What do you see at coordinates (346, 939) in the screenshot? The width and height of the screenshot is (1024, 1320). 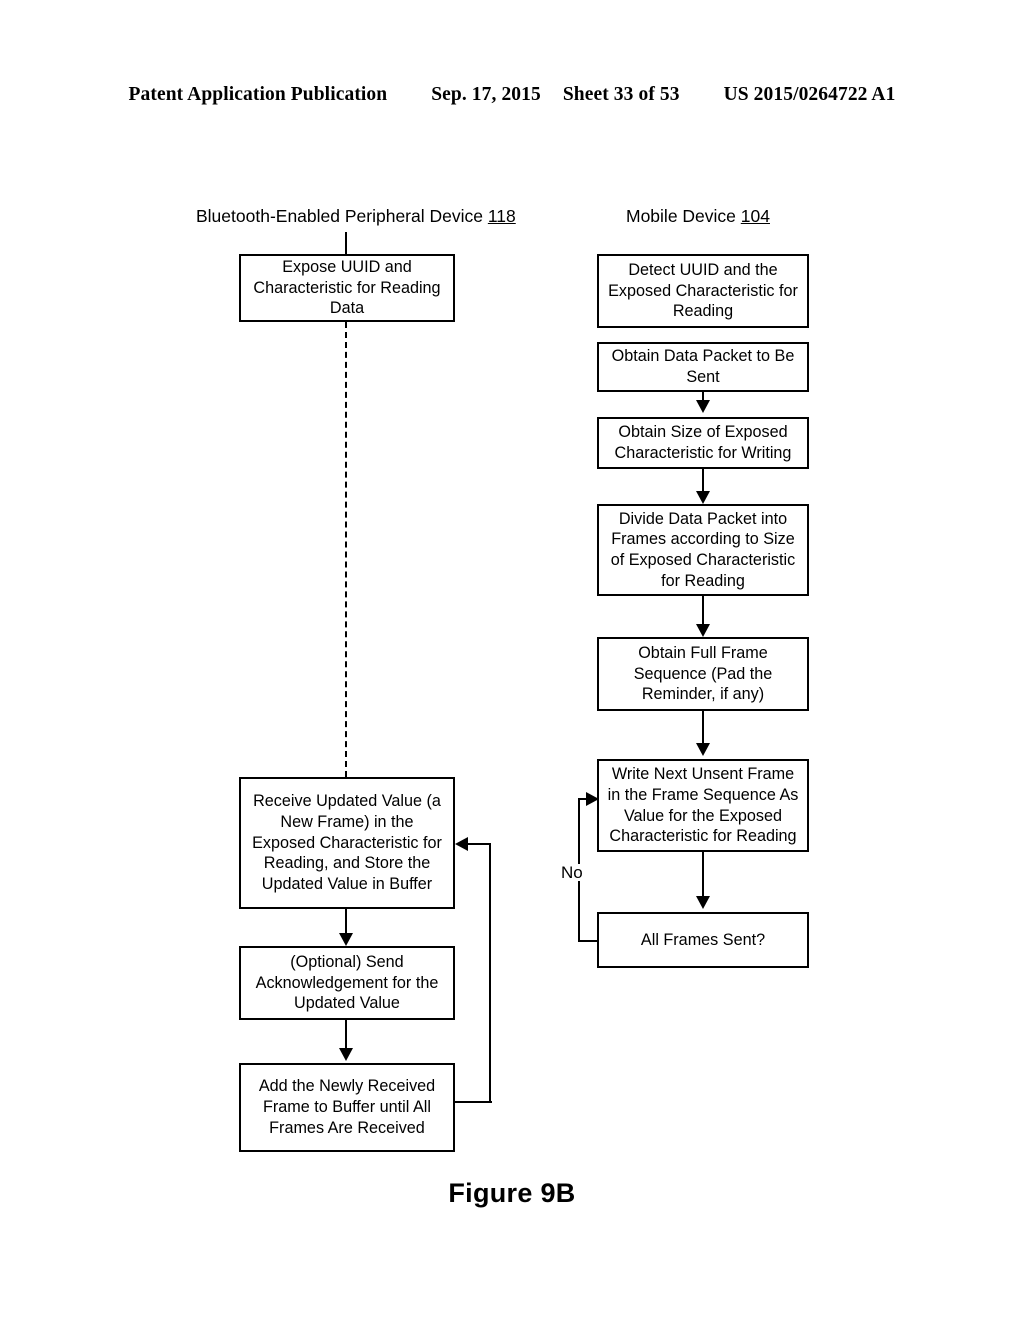 I see `arrowhead-receive-to-acknowledgement` at bounding box center [346, 939].